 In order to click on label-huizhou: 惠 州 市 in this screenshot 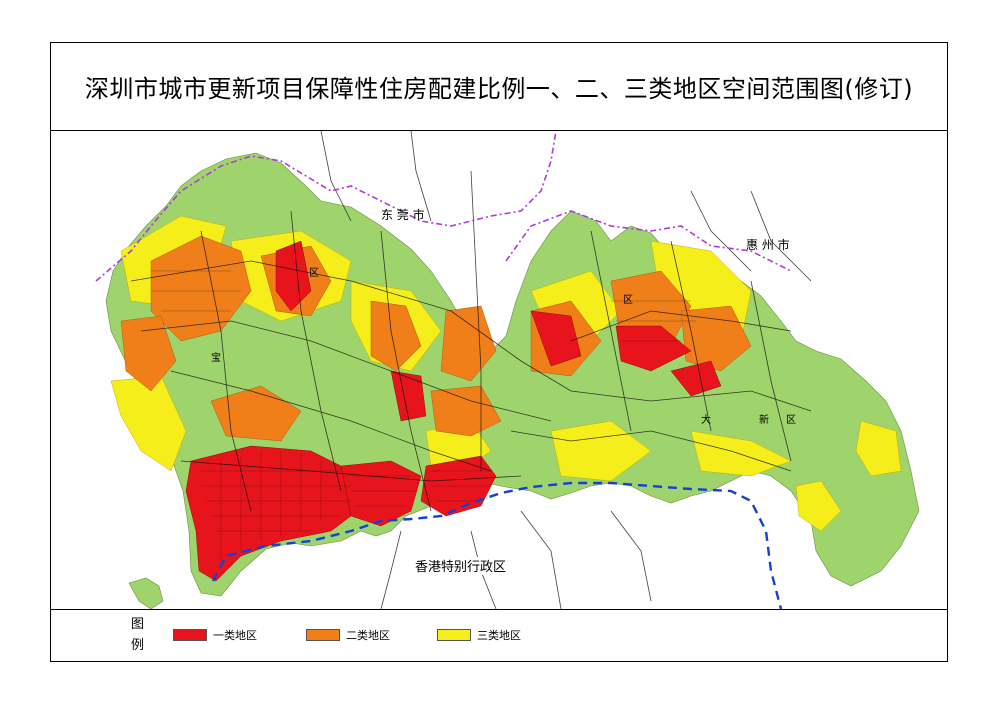, I will do `click(768, 244)`.